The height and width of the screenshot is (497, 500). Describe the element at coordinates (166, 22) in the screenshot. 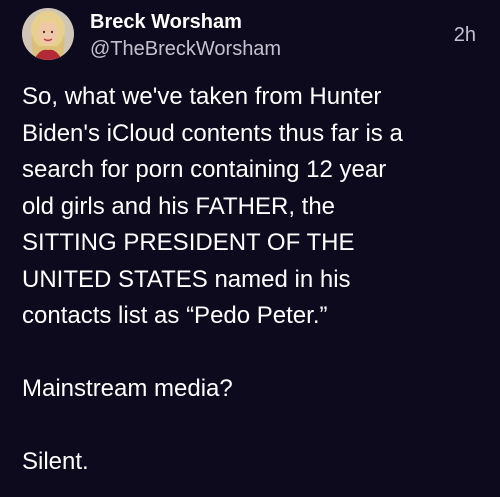

I see `author-display-name: Breck Worsham` at that location.